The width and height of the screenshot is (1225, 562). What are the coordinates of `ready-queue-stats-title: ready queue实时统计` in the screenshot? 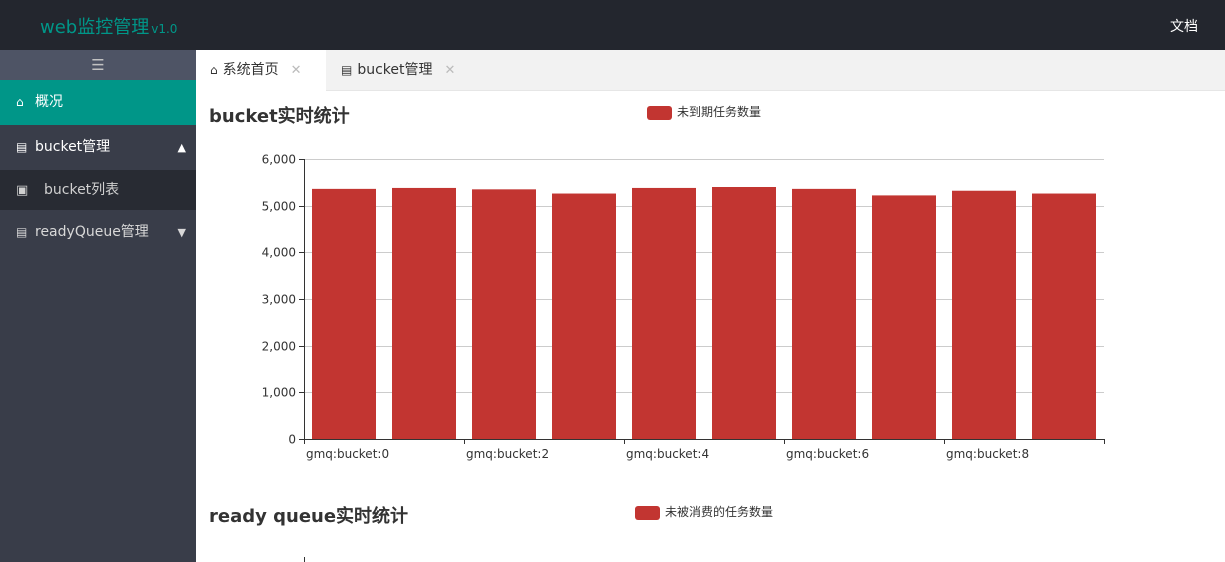 It's located at (309, 516).